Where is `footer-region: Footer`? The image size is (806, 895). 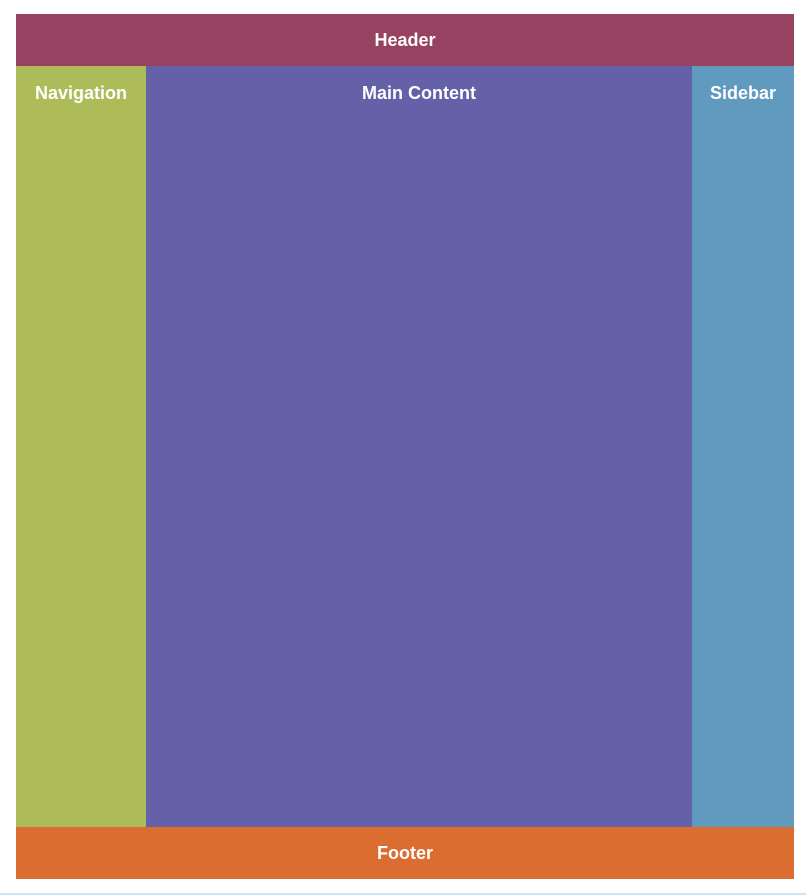
footer-region: Footer is located at coordinates (405, 853).